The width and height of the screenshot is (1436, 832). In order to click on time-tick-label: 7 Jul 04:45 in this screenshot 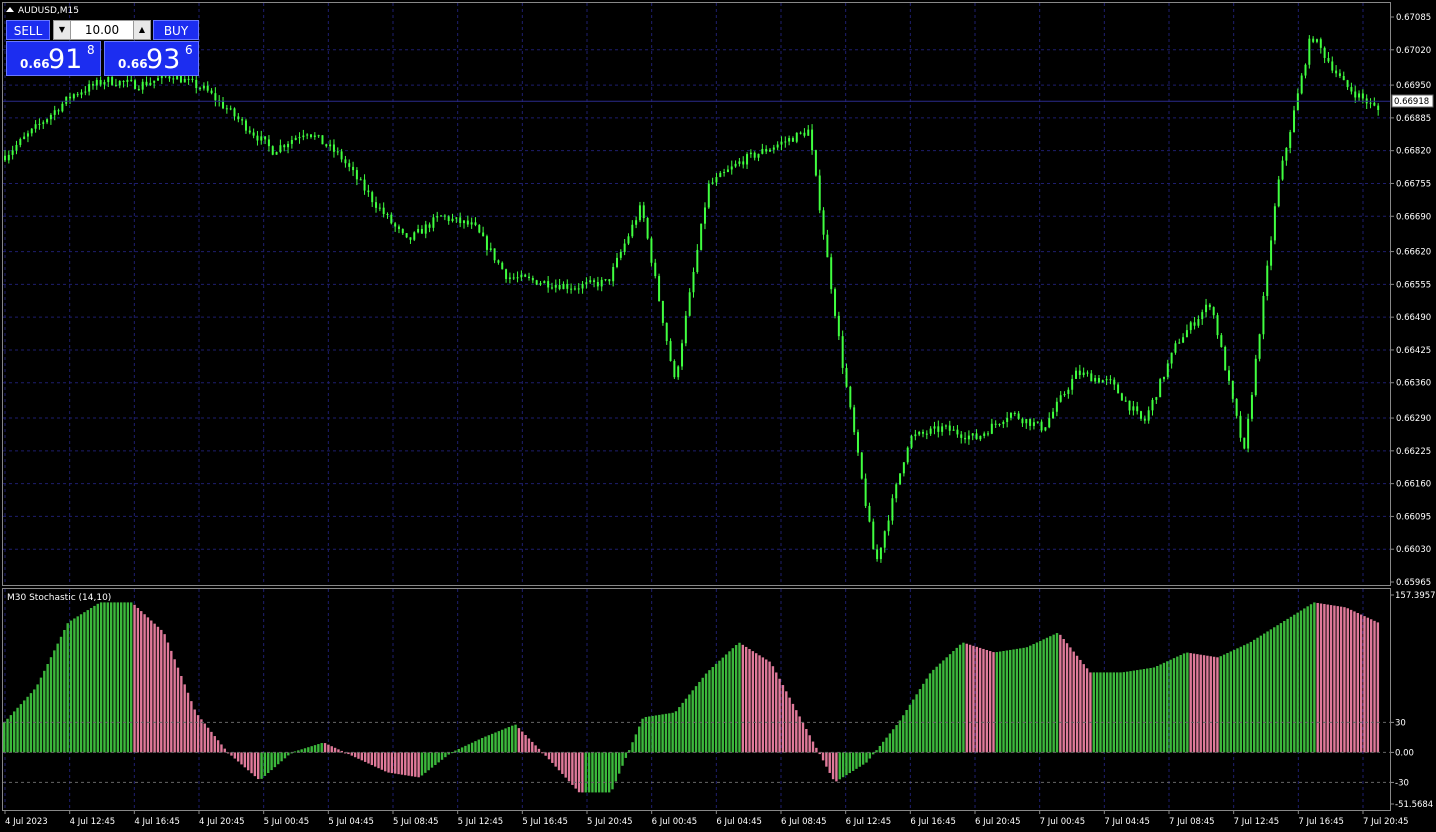, I will do `click(1127, 822)`.